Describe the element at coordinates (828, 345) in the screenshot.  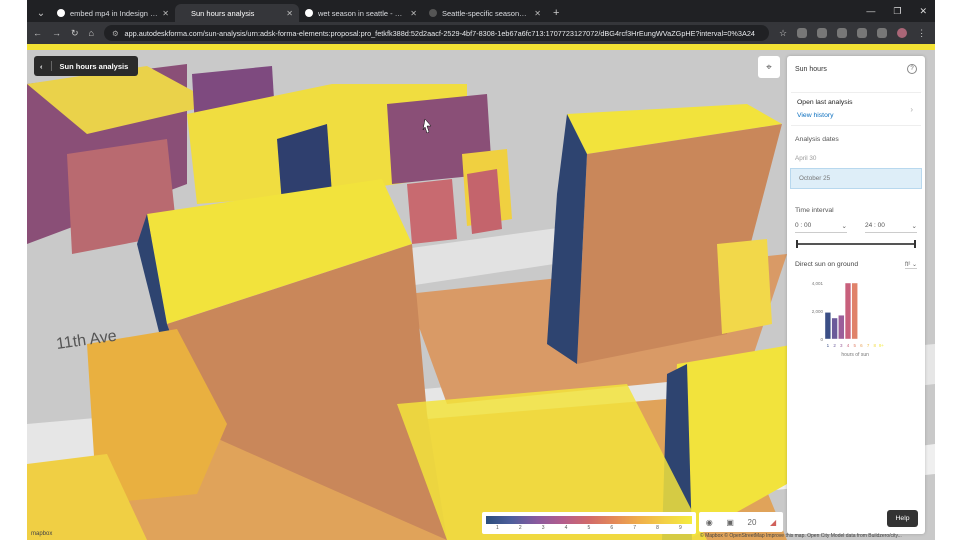
I see `x-tick-label: 1` at that location.